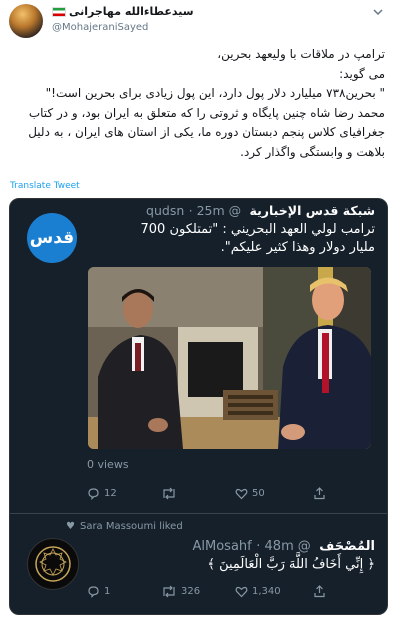 Image resolution: width=395 pixels, height=618 pixels. I want to click on mosahf-action-bar: 1 326 1,340, so click(209, 593).